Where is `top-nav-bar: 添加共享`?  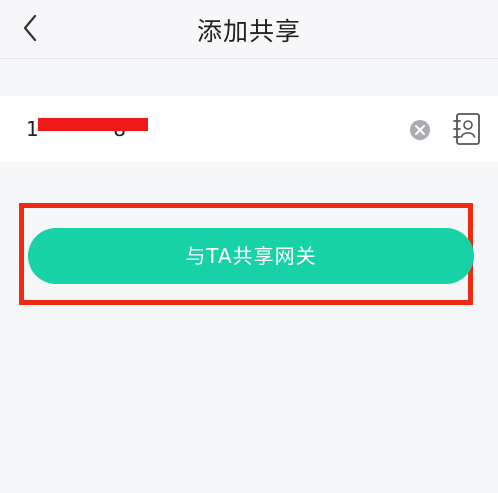 top-nav-bar: 添加共享 is located at coordinates (249, 29).